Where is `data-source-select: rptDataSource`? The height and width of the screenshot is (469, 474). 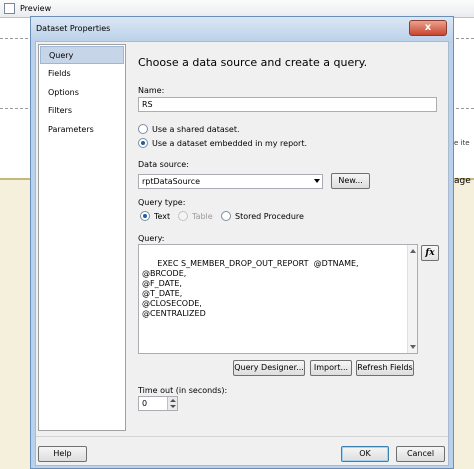
data-source-select: rptDataSource is located at coordinates (230, 181).